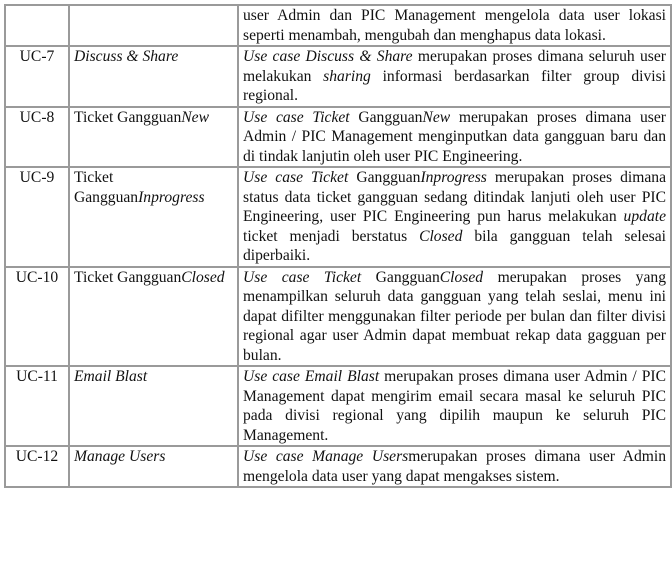 This screenshot has width=672, height=570. Describe the element at coordinates (153, 136) in the screenshot. I see `use-case-name-cell: Ticket GangguanNew` at that location.